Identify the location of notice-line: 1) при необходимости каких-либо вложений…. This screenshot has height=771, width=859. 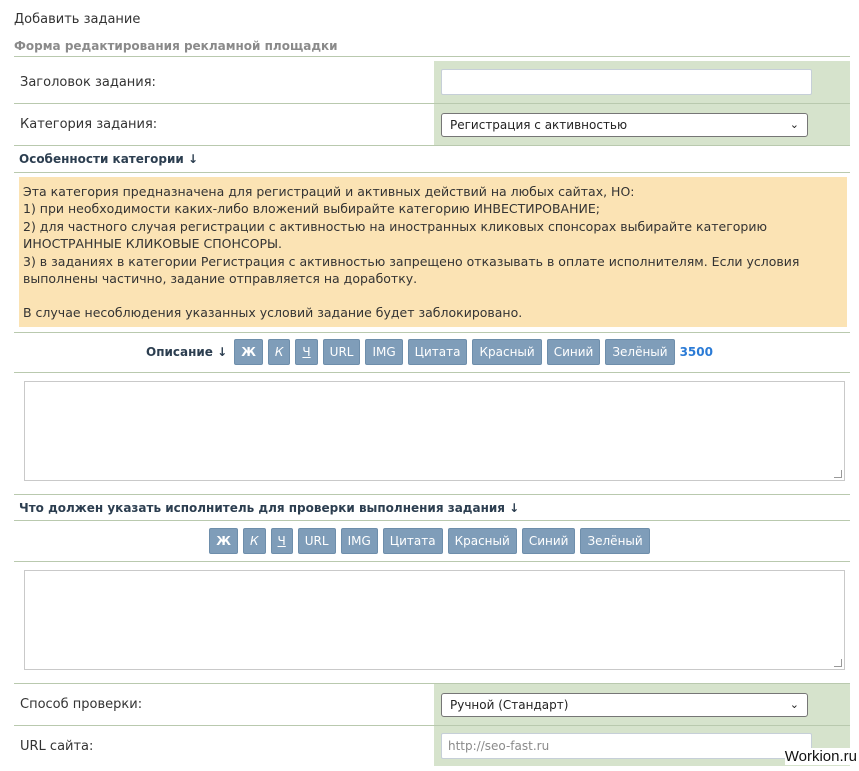
(311, 209).